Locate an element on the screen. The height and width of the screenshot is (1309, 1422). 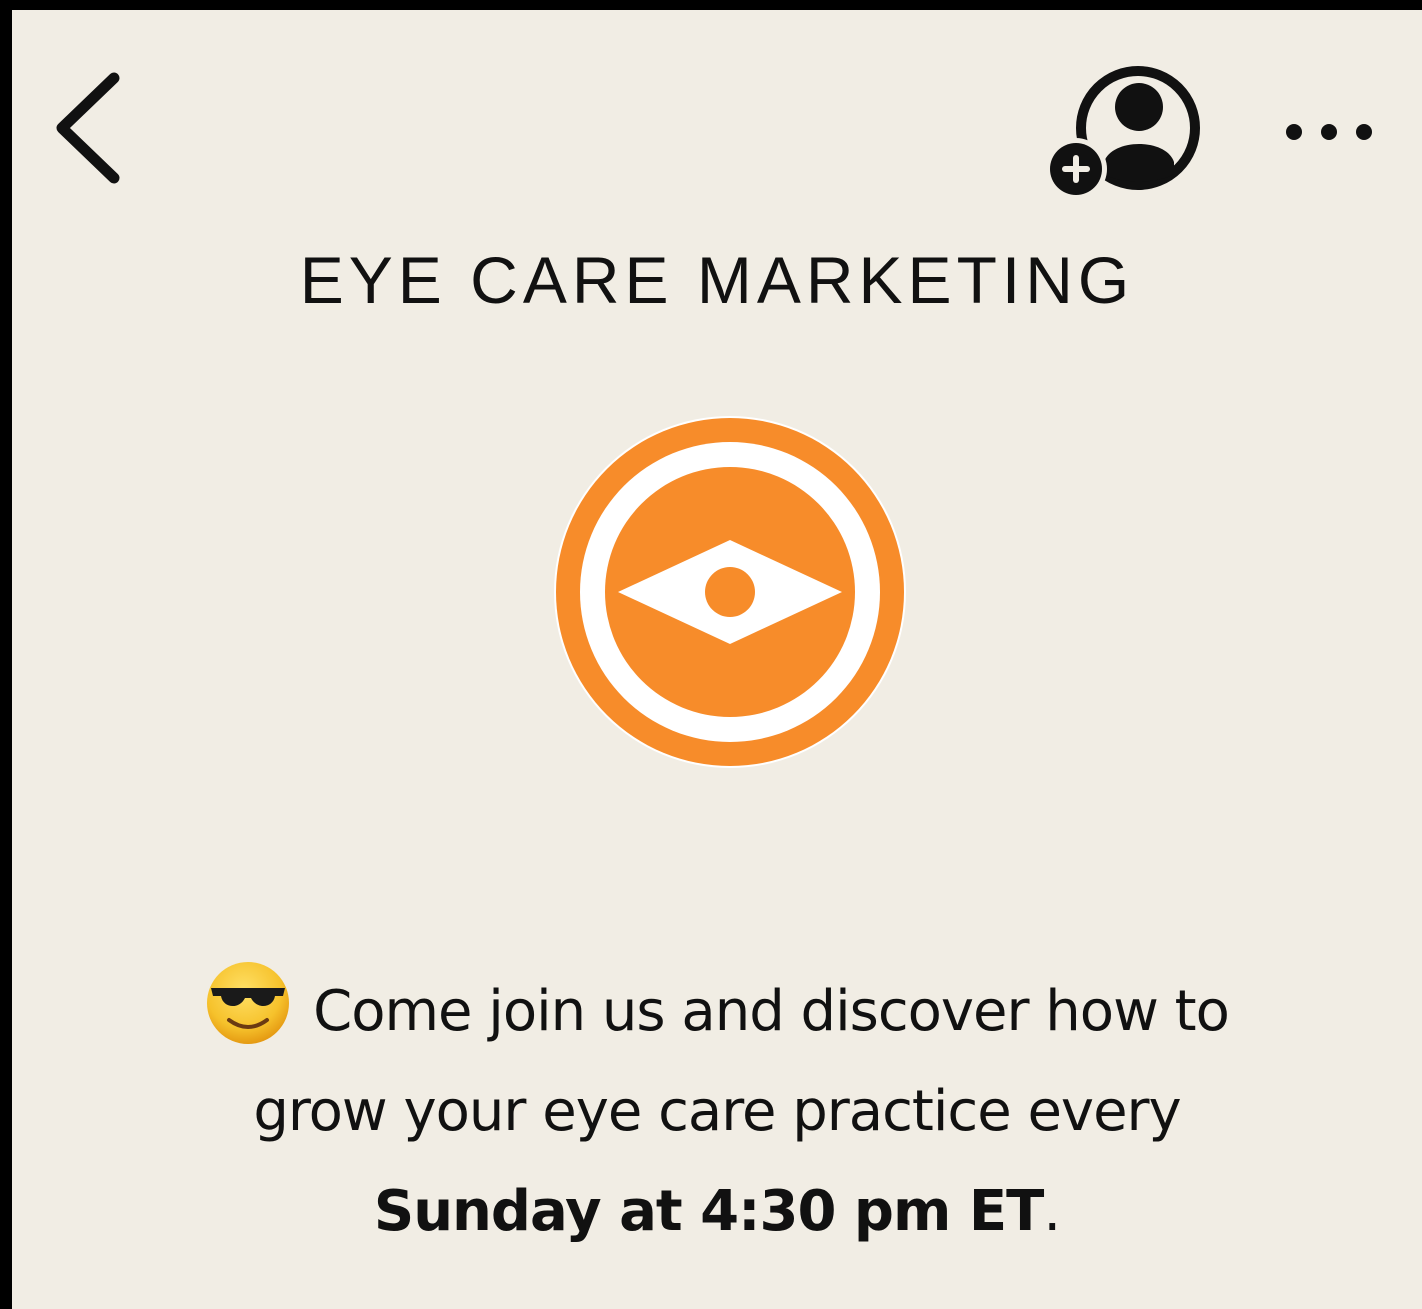
description-end-punctuation: . is located at coordinates (1052, 1211).